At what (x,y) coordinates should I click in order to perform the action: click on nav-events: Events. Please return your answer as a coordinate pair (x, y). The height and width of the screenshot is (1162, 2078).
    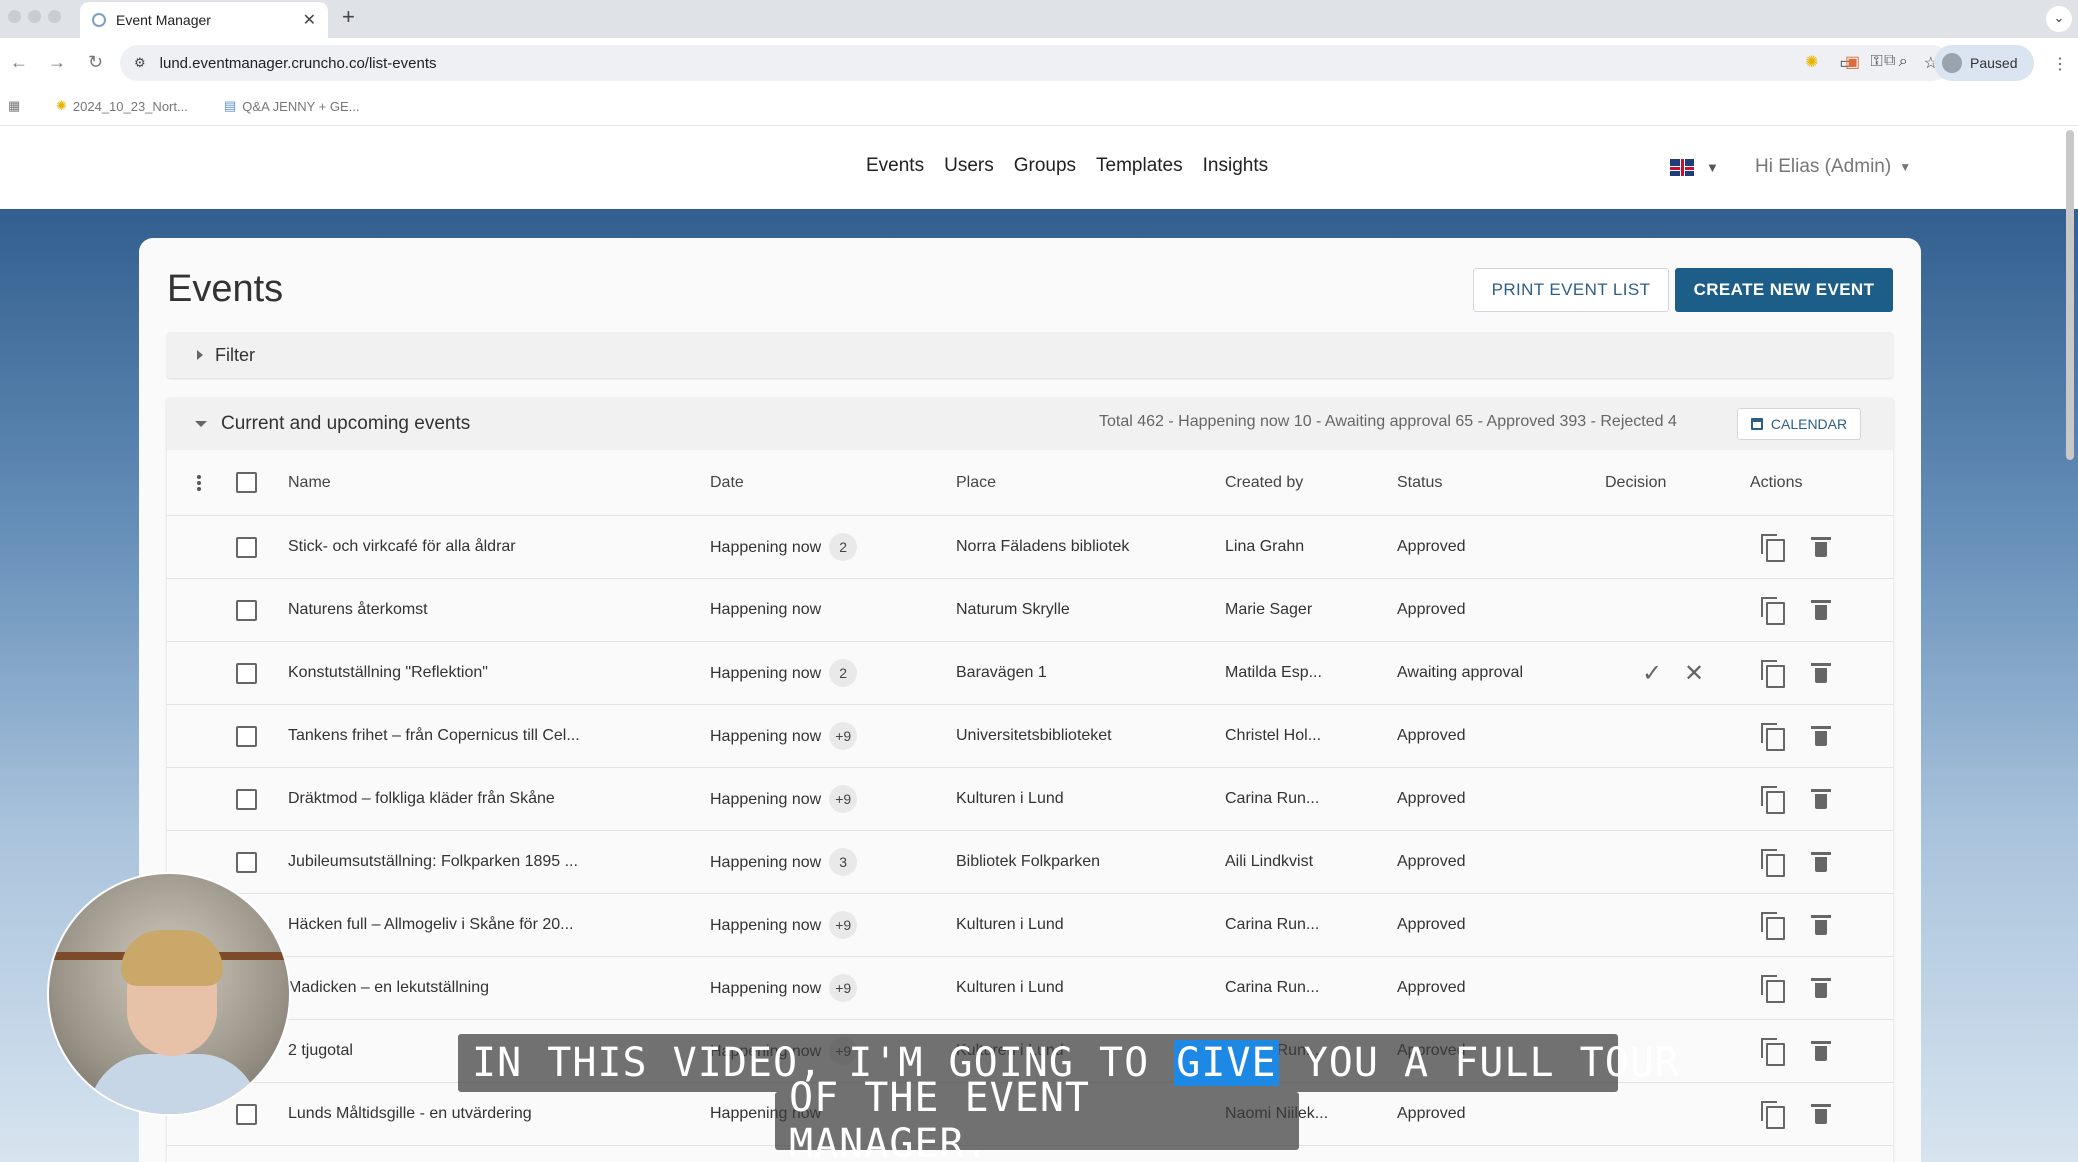
    Looking at the image, I should click on (895, 166).